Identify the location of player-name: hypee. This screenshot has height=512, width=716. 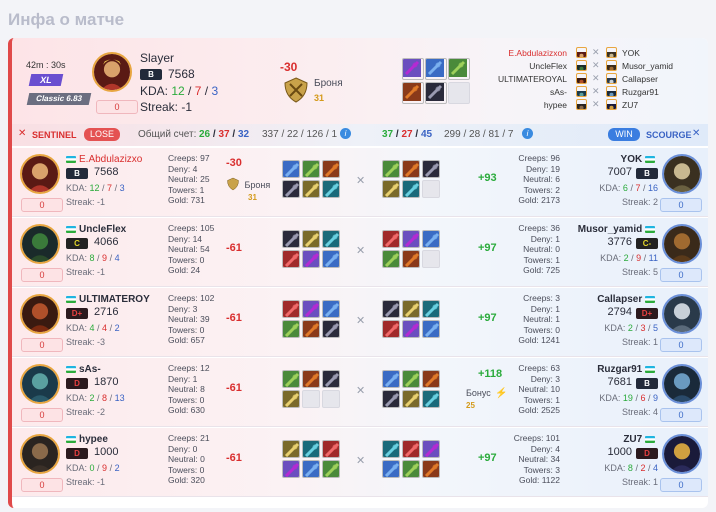
(87, 439).